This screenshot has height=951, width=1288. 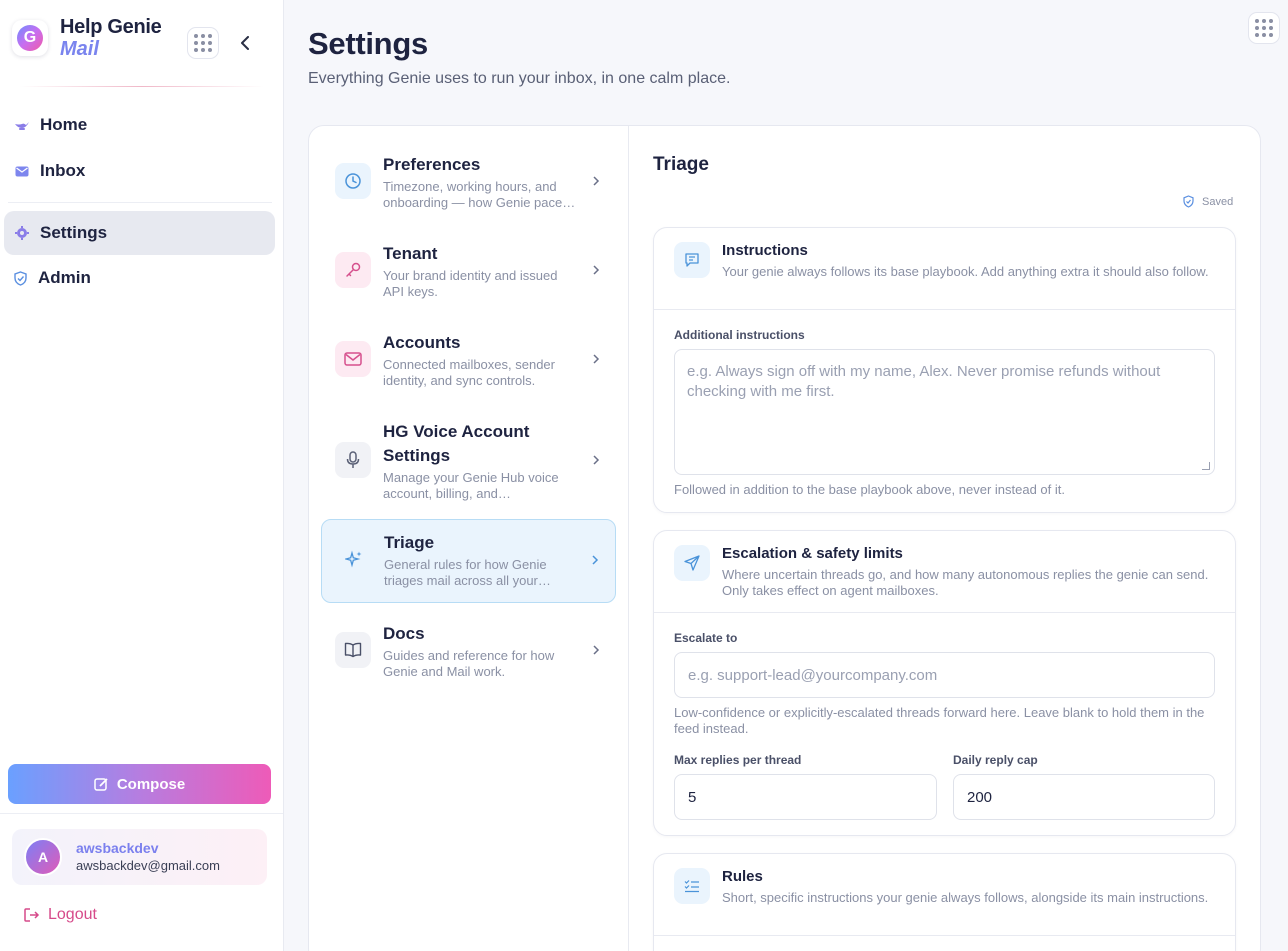 What do you see at coordinates (353, 270) in the screenshot?
I see `key-icon` at bounding box center [353, 270].